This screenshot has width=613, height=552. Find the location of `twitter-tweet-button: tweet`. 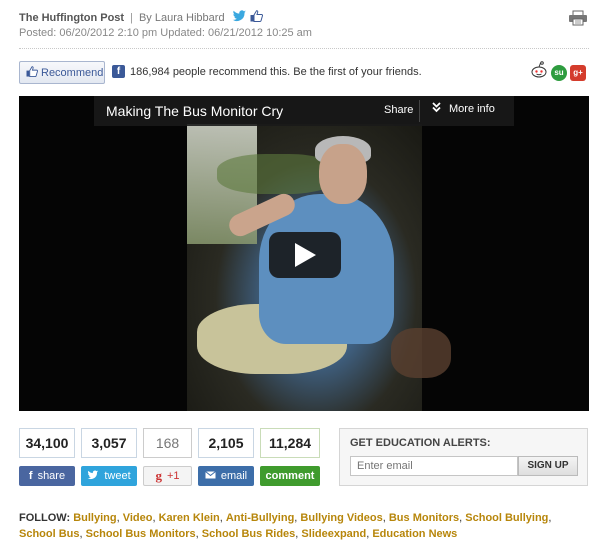

twitter-tweet-button: tweet is located at coordinates (109, 476).